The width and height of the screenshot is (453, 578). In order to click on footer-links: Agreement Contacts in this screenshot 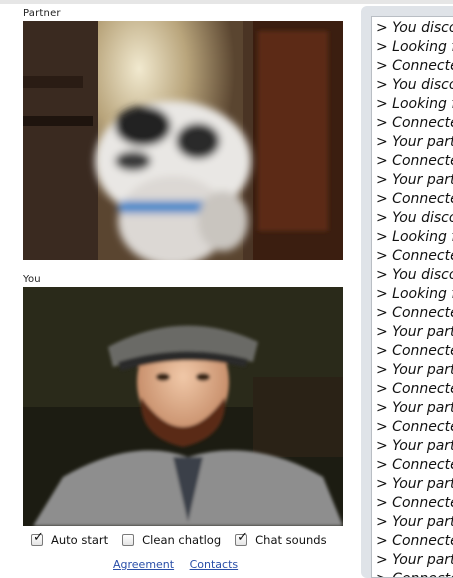, I will do `click(181, 564)`.